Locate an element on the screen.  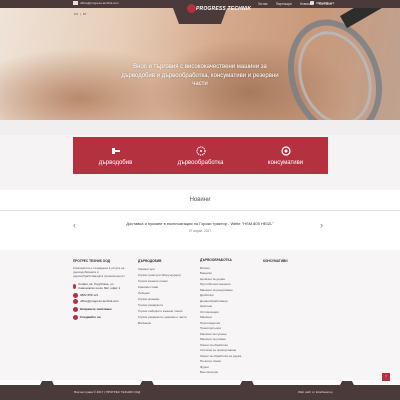
news-heading: Новини is located at coordinates (200, 200).